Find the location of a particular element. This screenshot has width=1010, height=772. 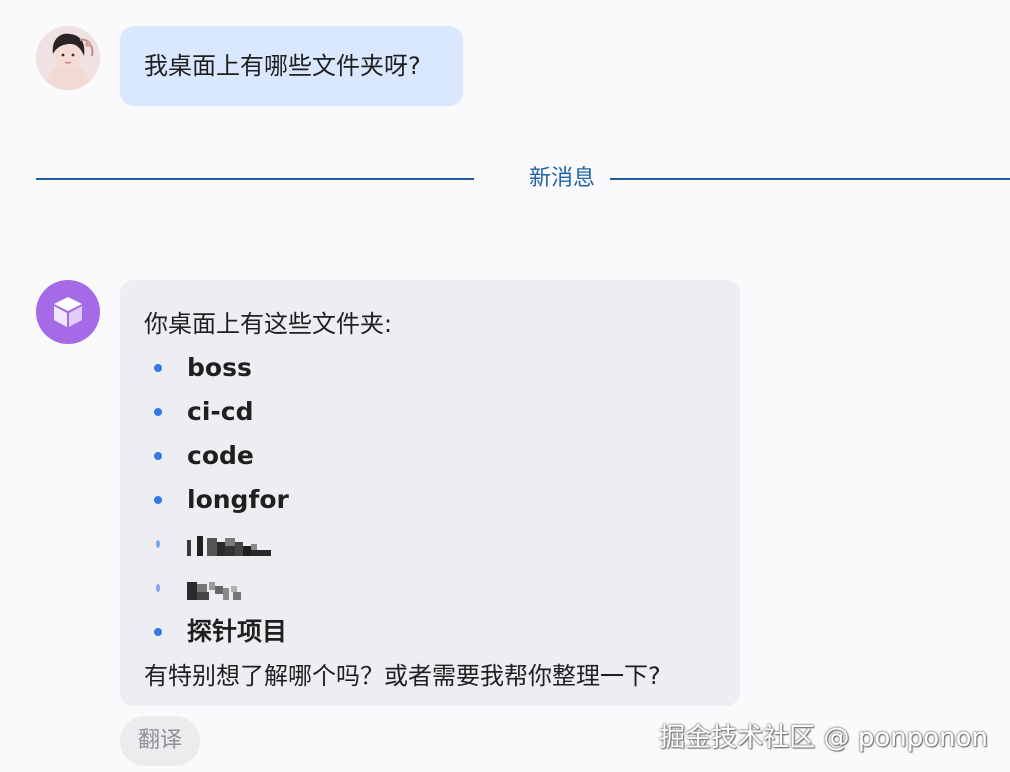

user-avatar is located at coordinates (68, 58).